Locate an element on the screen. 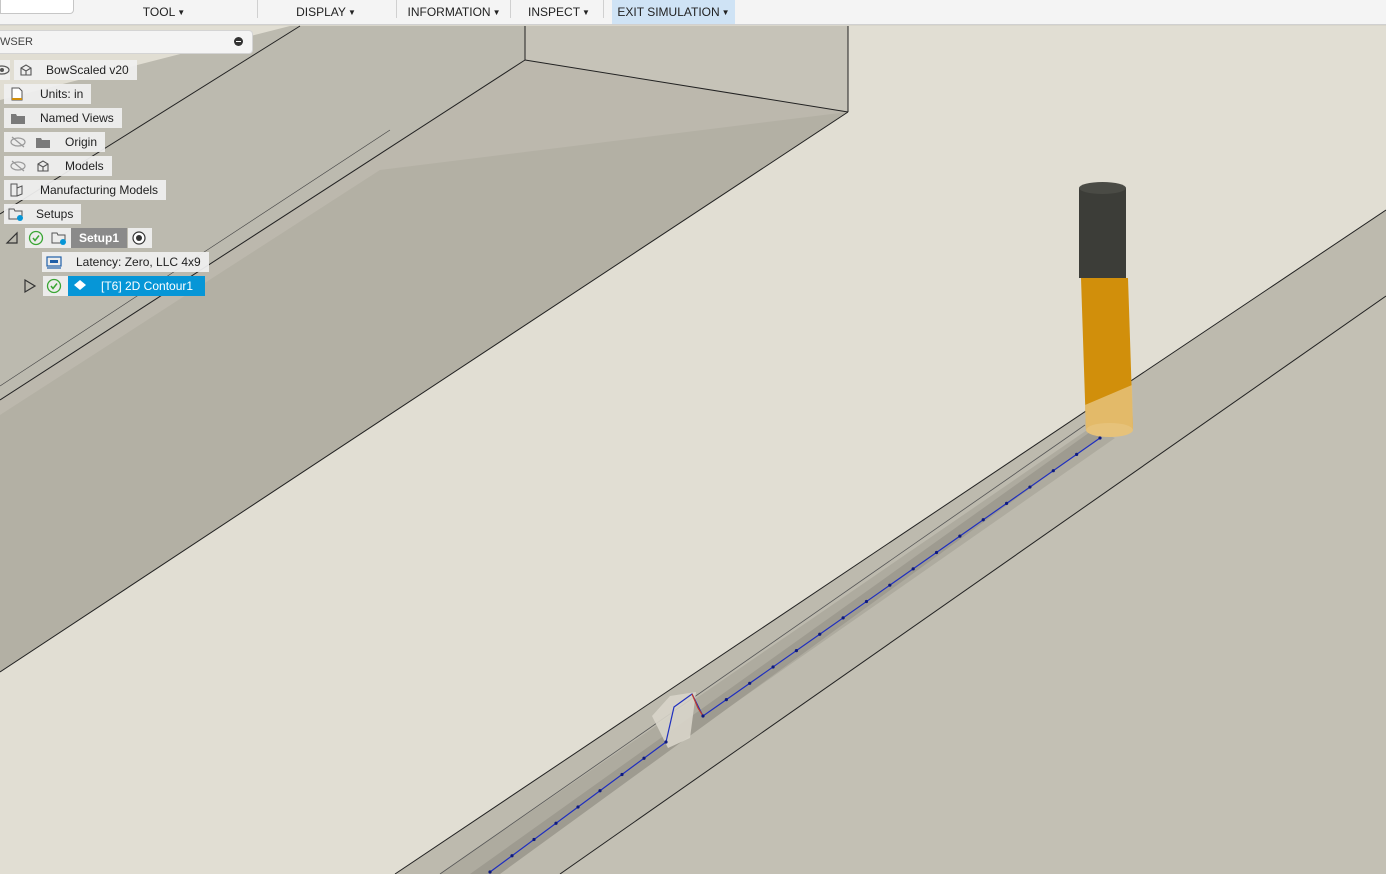 Image resolution: width=1386 pixels, height=874 pixels. tree-node-root-label: BowScaled v20 is located at coordinates (87, 70).